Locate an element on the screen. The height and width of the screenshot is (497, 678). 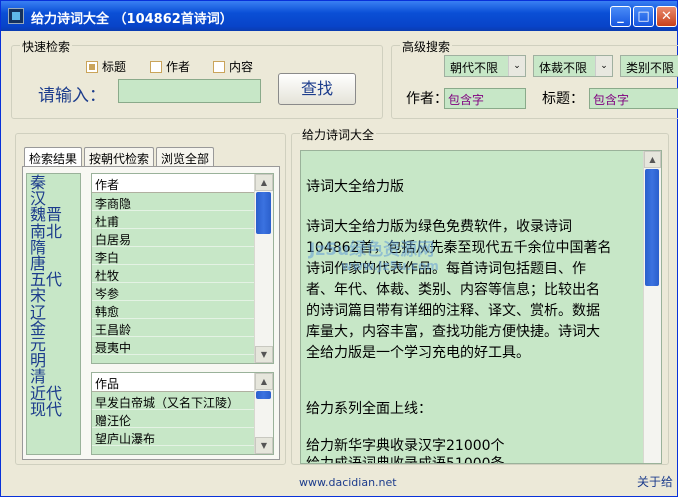
input-label: 请输入： is located at coordinates (72, 96).